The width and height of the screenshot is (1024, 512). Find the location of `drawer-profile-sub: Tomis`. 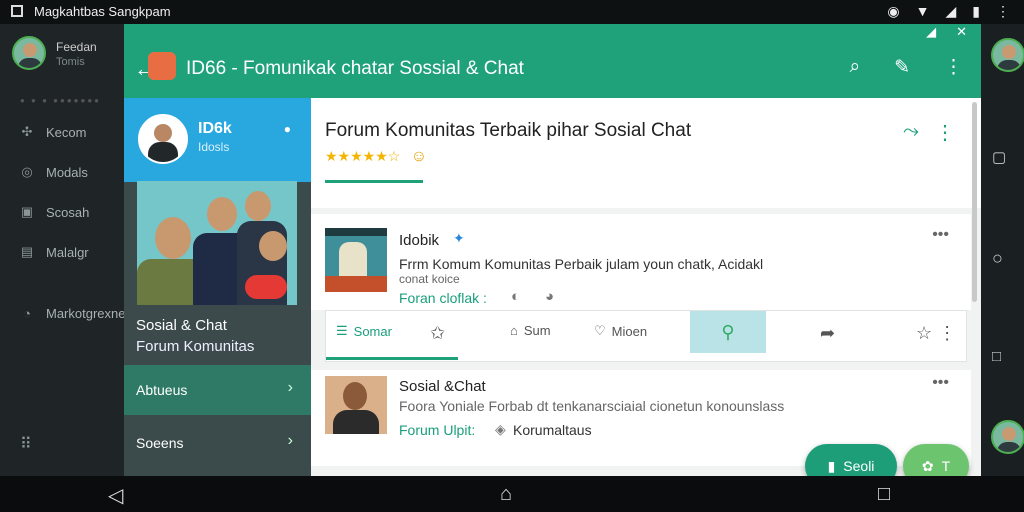

drawer-profile-sub: Tomis is located at coordinates (70, 62).